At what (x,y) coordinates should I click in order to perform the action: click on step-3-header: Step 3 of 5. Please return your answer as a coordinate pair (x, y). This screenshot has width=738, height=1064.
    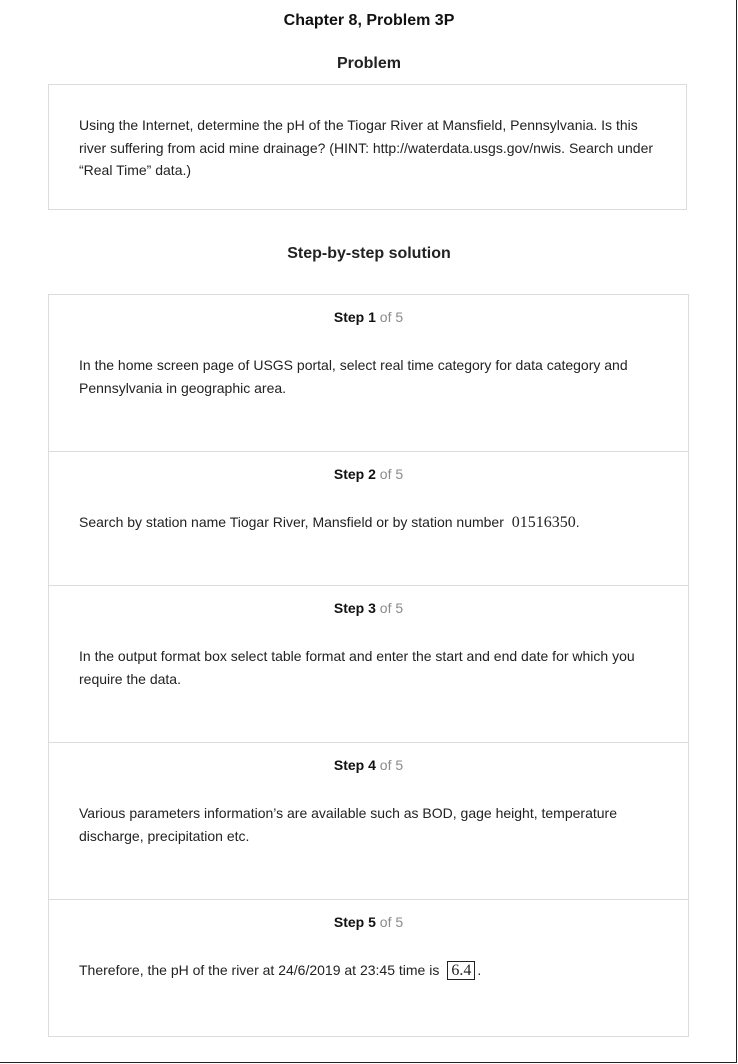
    Looking at the image, I should click on (368, 608).